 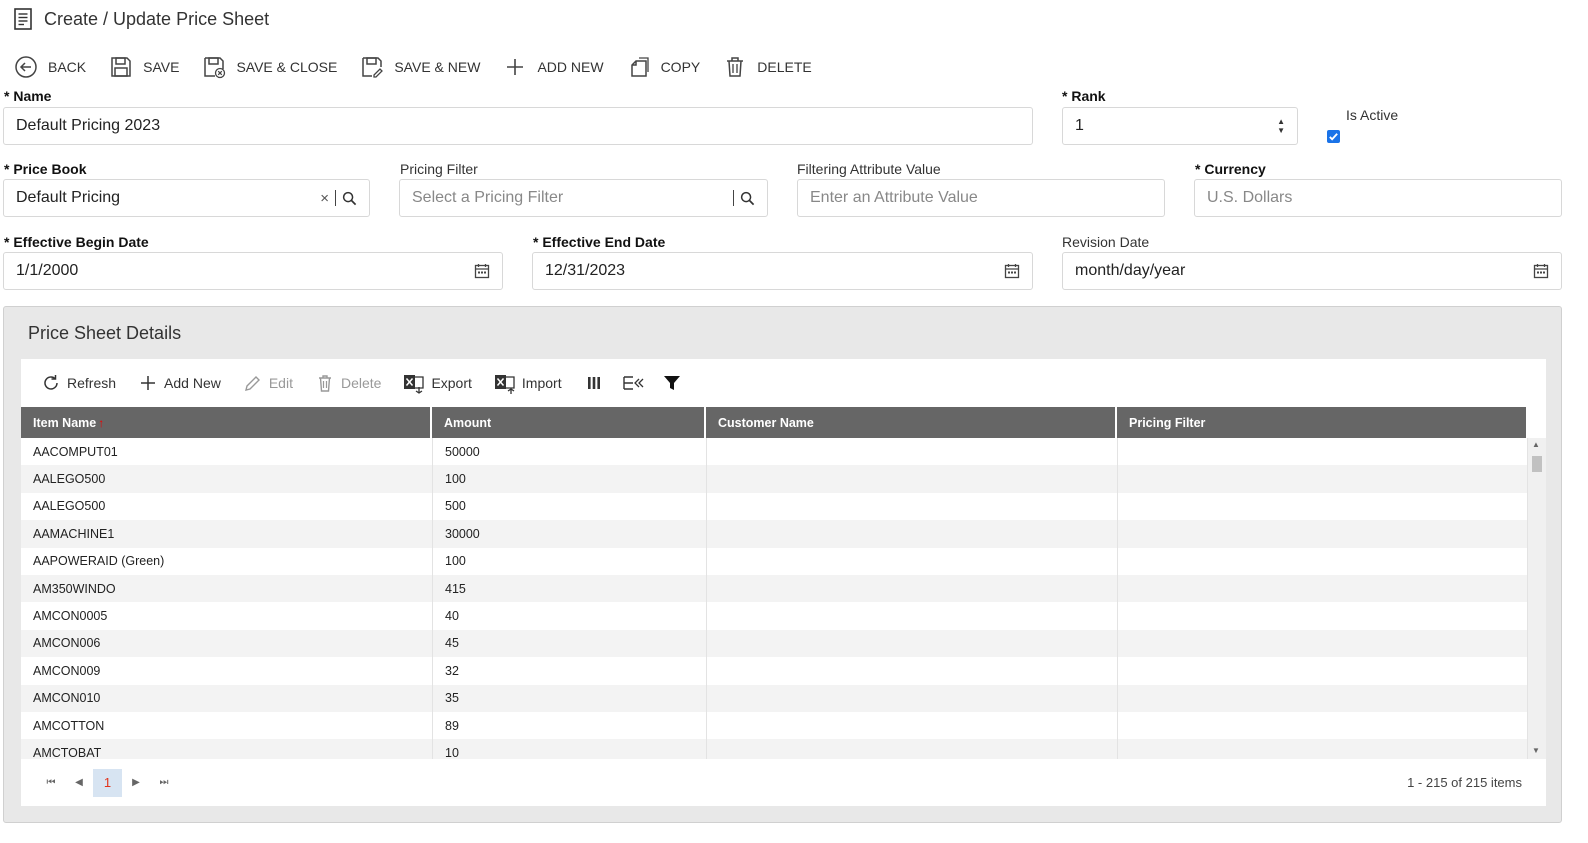 I want to click on currency-field: U.S. Dollars, so click(x=1378, y=198).